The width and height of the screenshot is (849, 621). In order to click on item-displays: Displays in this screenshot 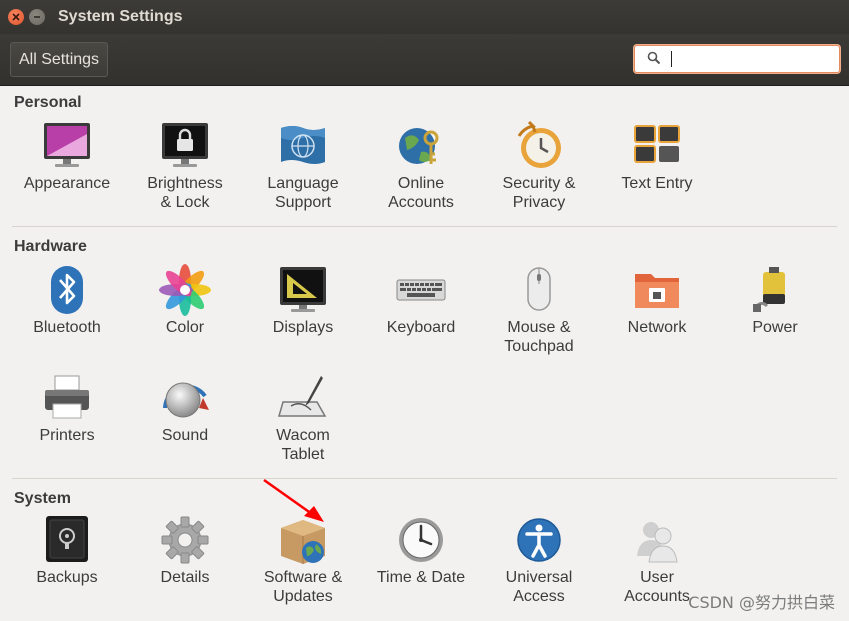, I will do `click(303, 300)`.